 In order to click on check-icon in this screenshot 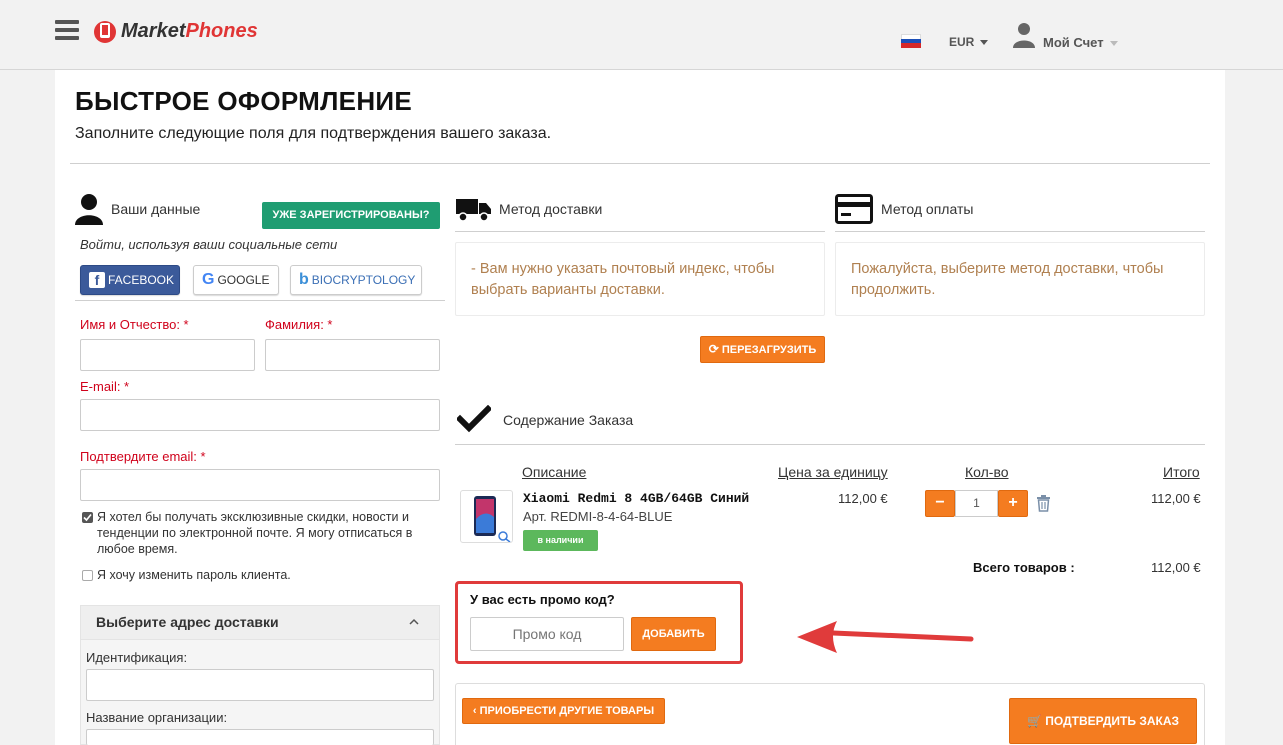, I will do `click(87, 517)`.